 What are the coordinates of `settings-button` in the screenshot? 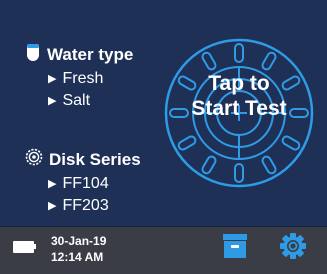 It's located at (293, 246).